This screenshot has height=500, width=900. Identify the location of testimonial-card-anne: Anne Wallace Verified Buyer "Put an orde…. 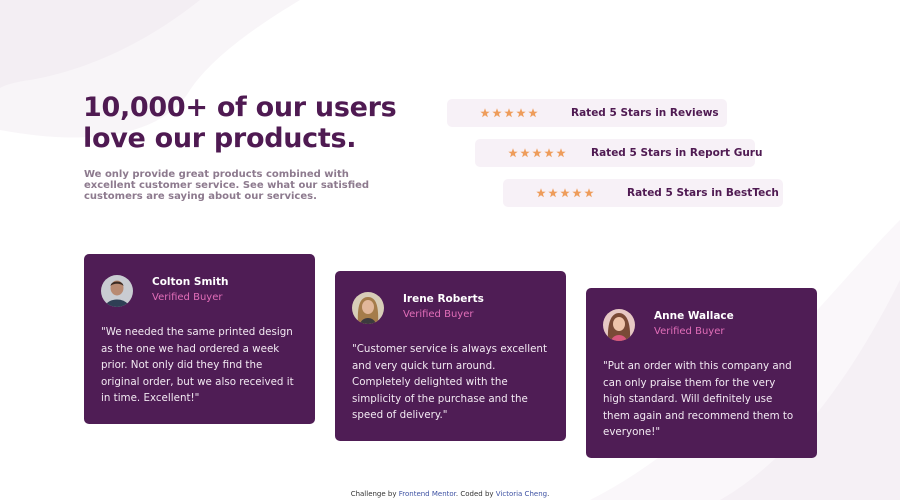
(701, 373).